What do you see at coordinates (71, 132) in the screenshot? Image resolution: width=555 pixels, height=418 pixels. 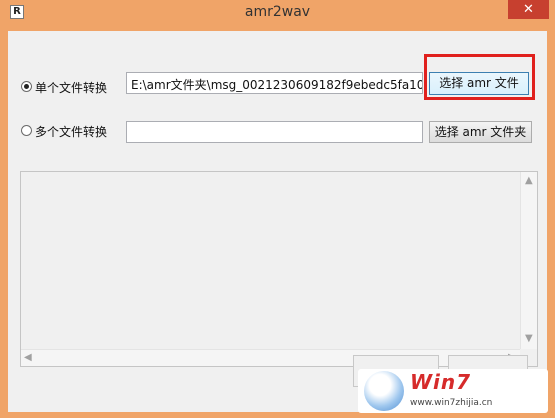 I see `multi-file-label: 多个文件转换` at bounding box center [71, 132].